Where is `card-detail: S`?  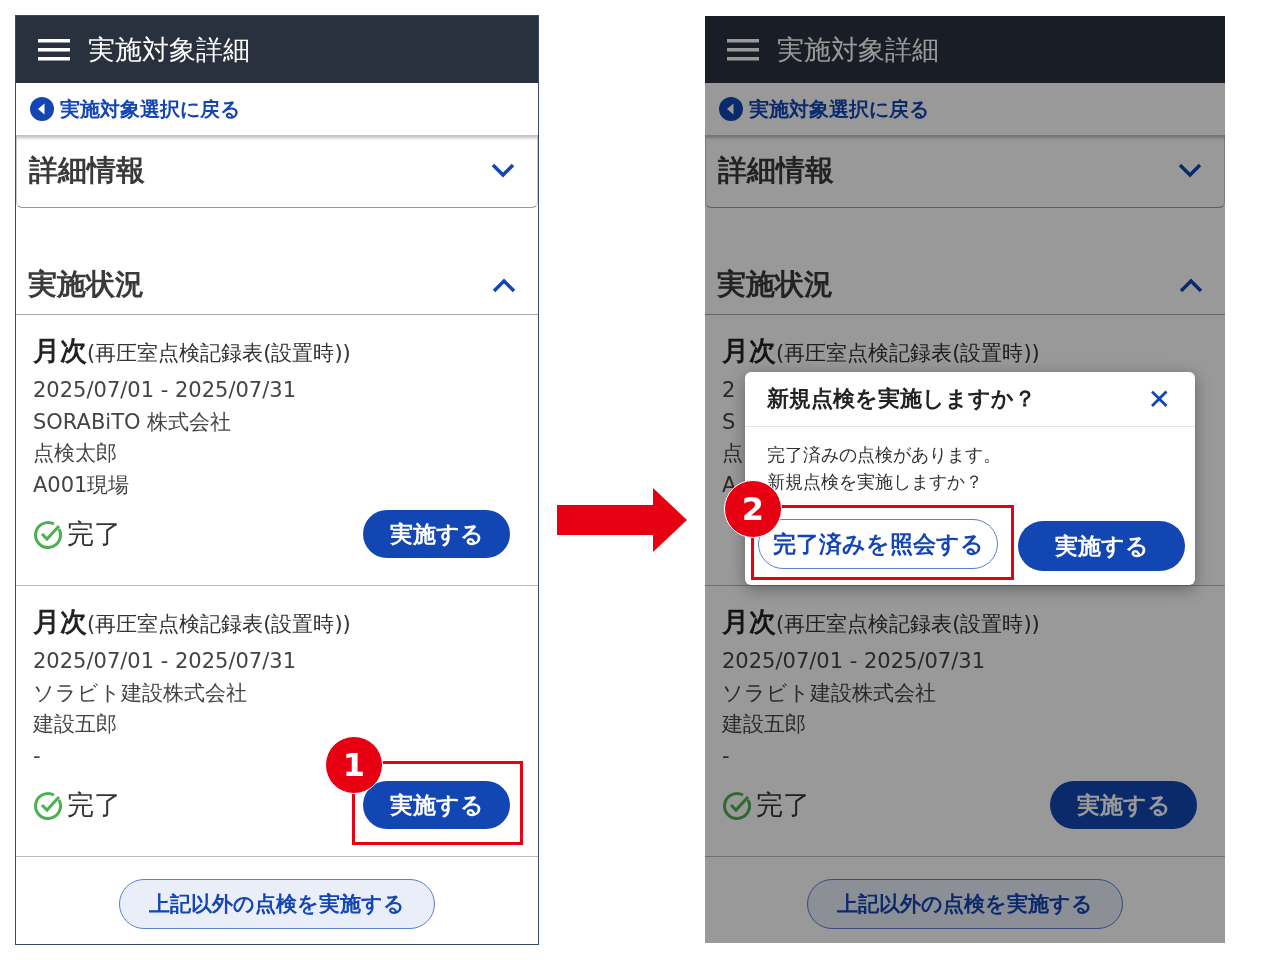
card-detail: S is located at coordinates (729, 422).